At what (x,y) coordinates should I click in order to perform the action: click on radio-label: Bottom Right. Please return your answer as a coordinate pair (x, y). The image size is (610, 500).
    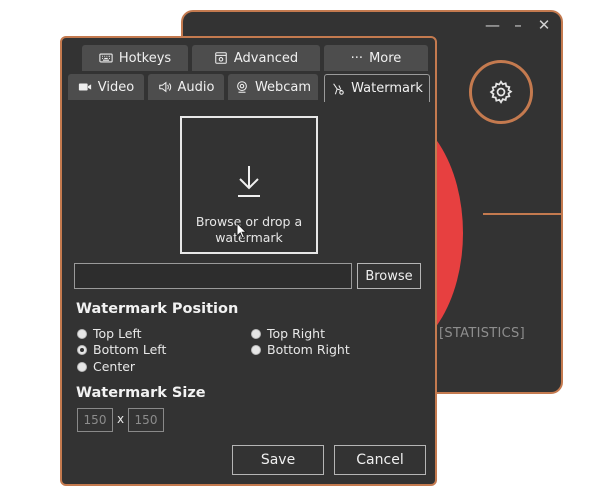
    Looking at the image, I should click on (308, 349).